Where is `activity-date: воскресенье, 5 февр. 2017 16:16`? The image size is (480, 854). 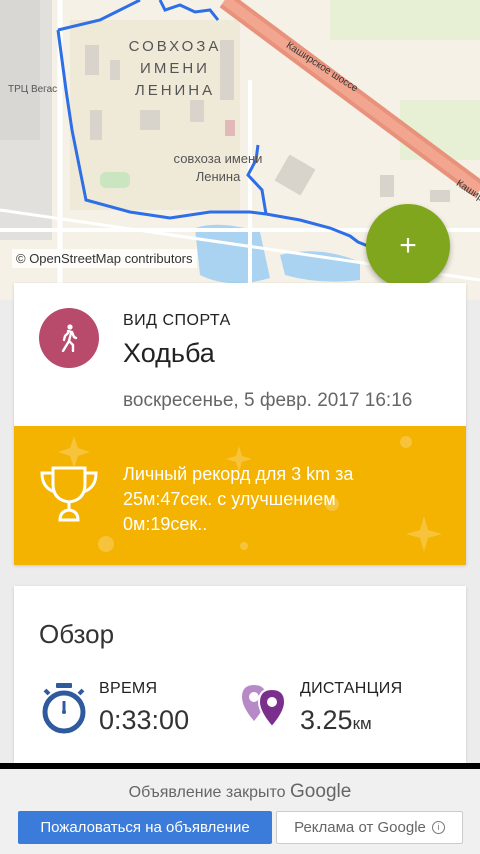 activity-date: воскресенье, 5 февр. 2017 16:16 is located at coordinates (268, 400).